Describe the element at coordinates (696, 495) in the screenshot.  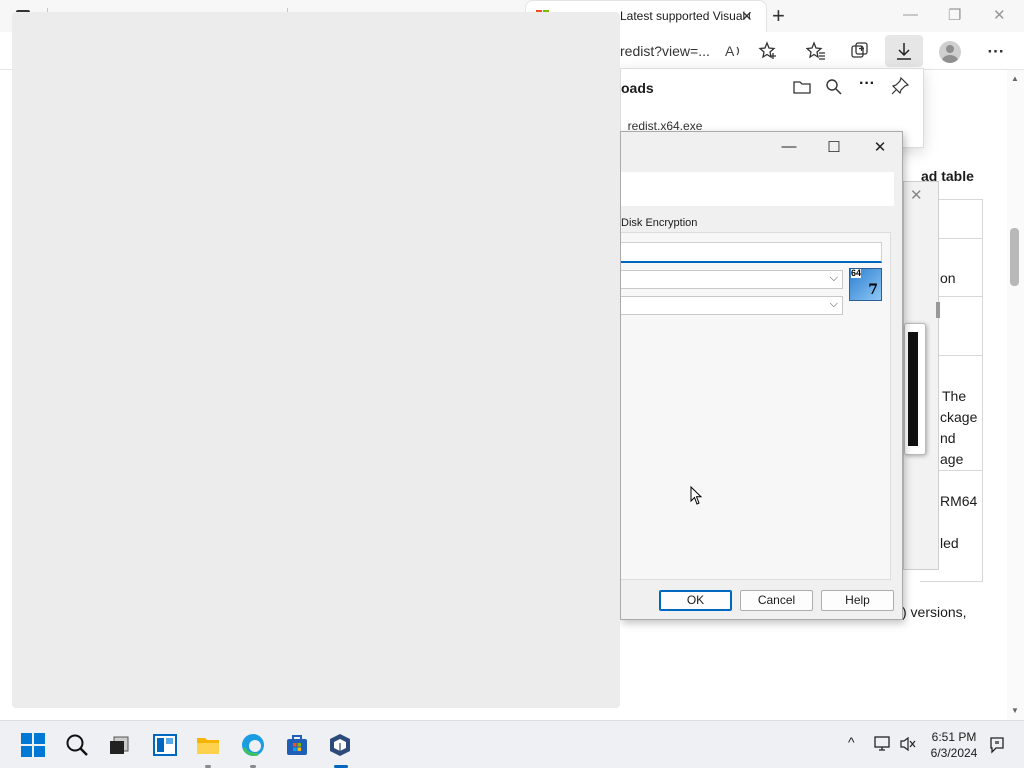
I see `mouse-cursor-icon` at that location.